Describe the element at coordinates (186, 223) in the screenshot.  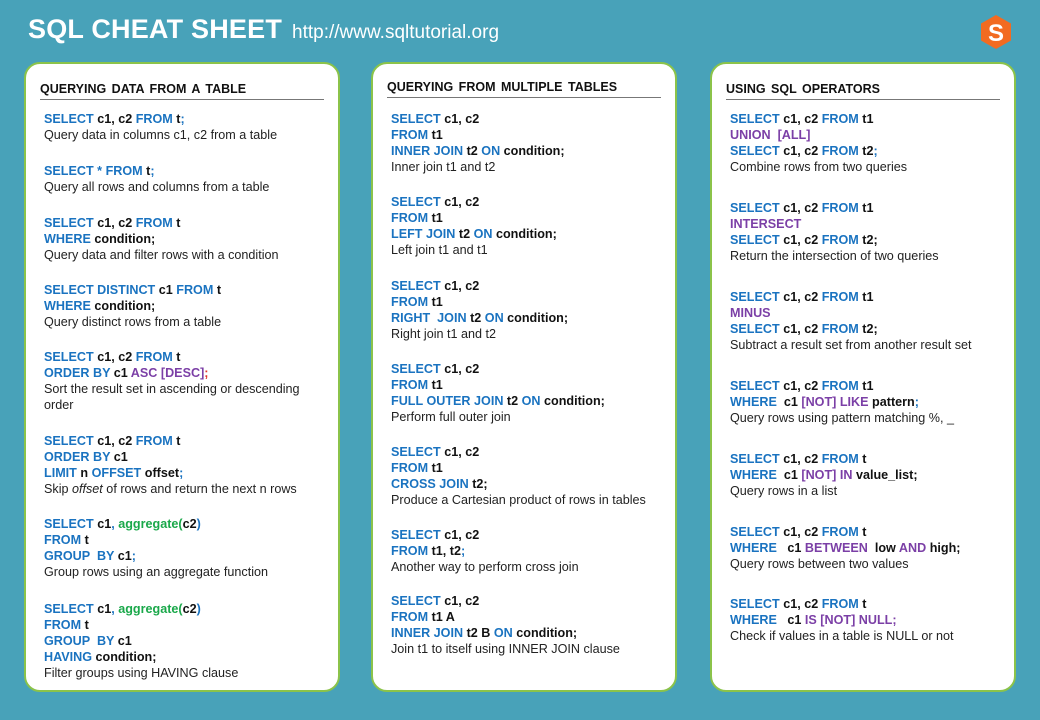
I see `sql-code-line: SELECT c1, c2 FROM t` at that location.